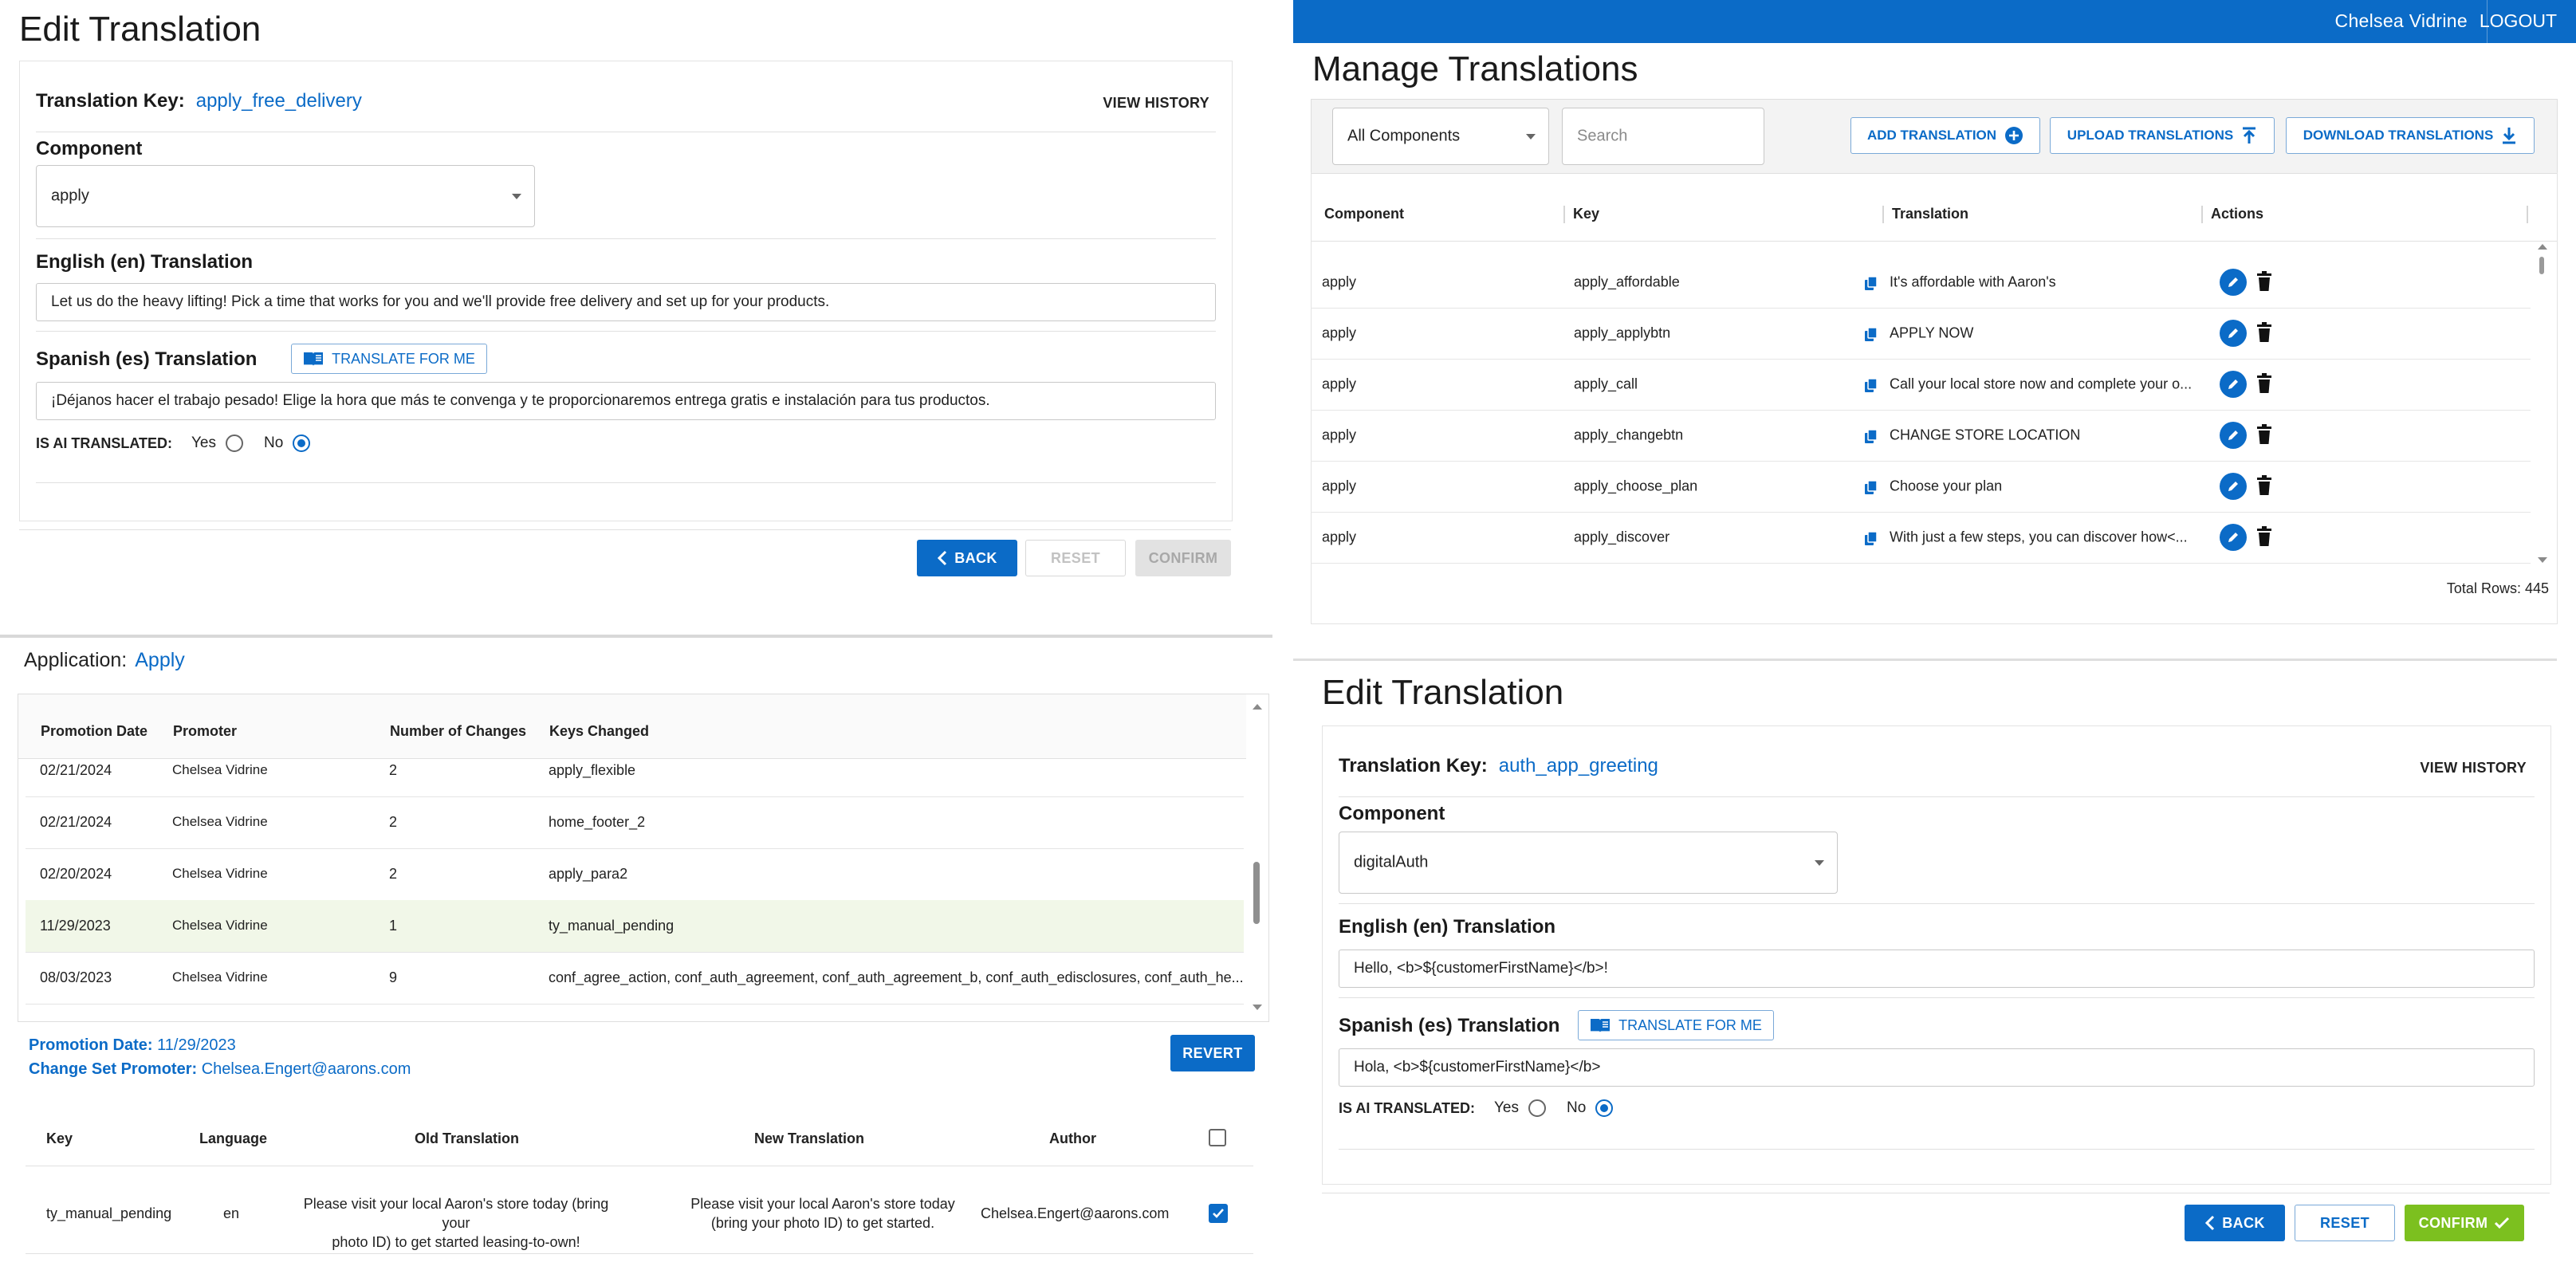 The image size is (2576, 1270). What do you see at coordinates (1663, 136) in the screenshot?
I see `search-input: Search` at bounding box center [1663, 136].